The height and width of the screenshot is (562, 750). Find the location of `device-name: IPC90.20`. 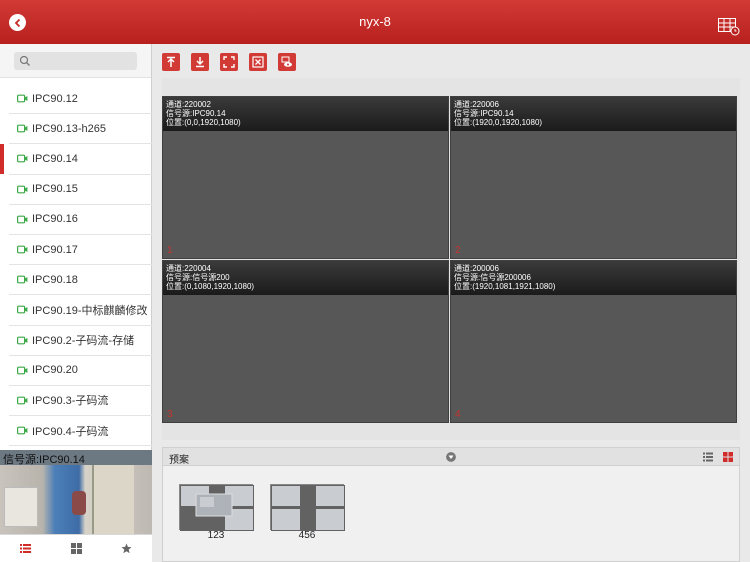

device-name: IPC90.20 is located at coordinates (55, 370).